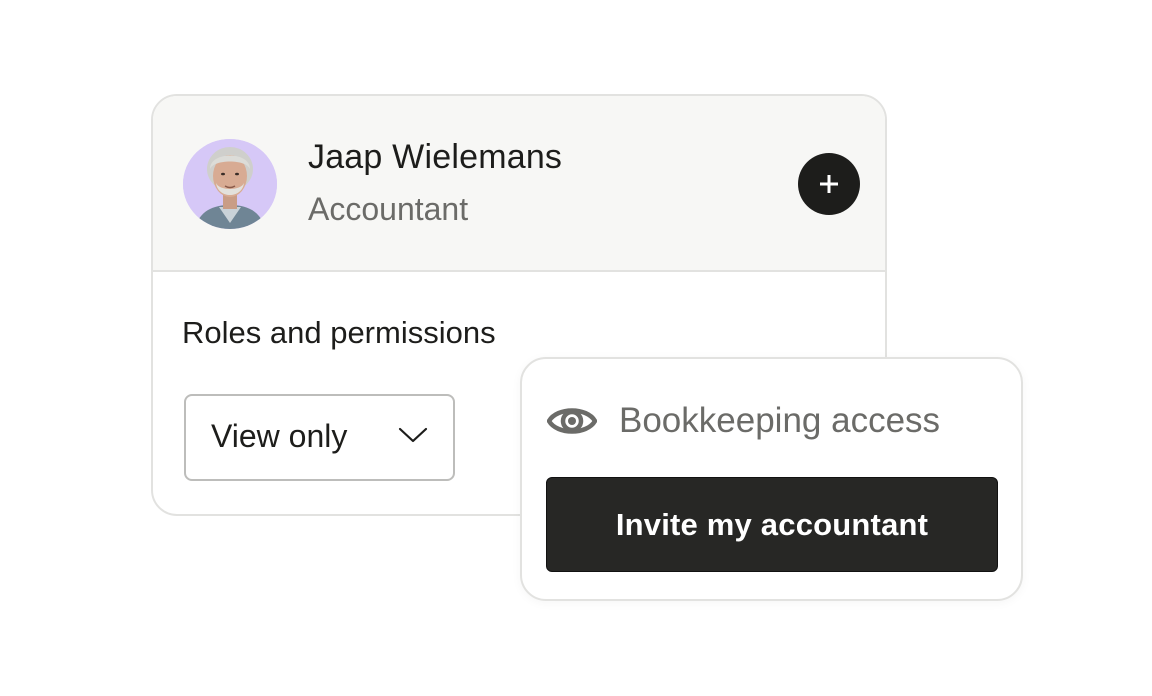 Image resolution: width=1152 pixels, height=696 pixels. What do you see at coordinates (230, 184) in the screenshot?
I see `avatar` at bounding box center [230, 184].